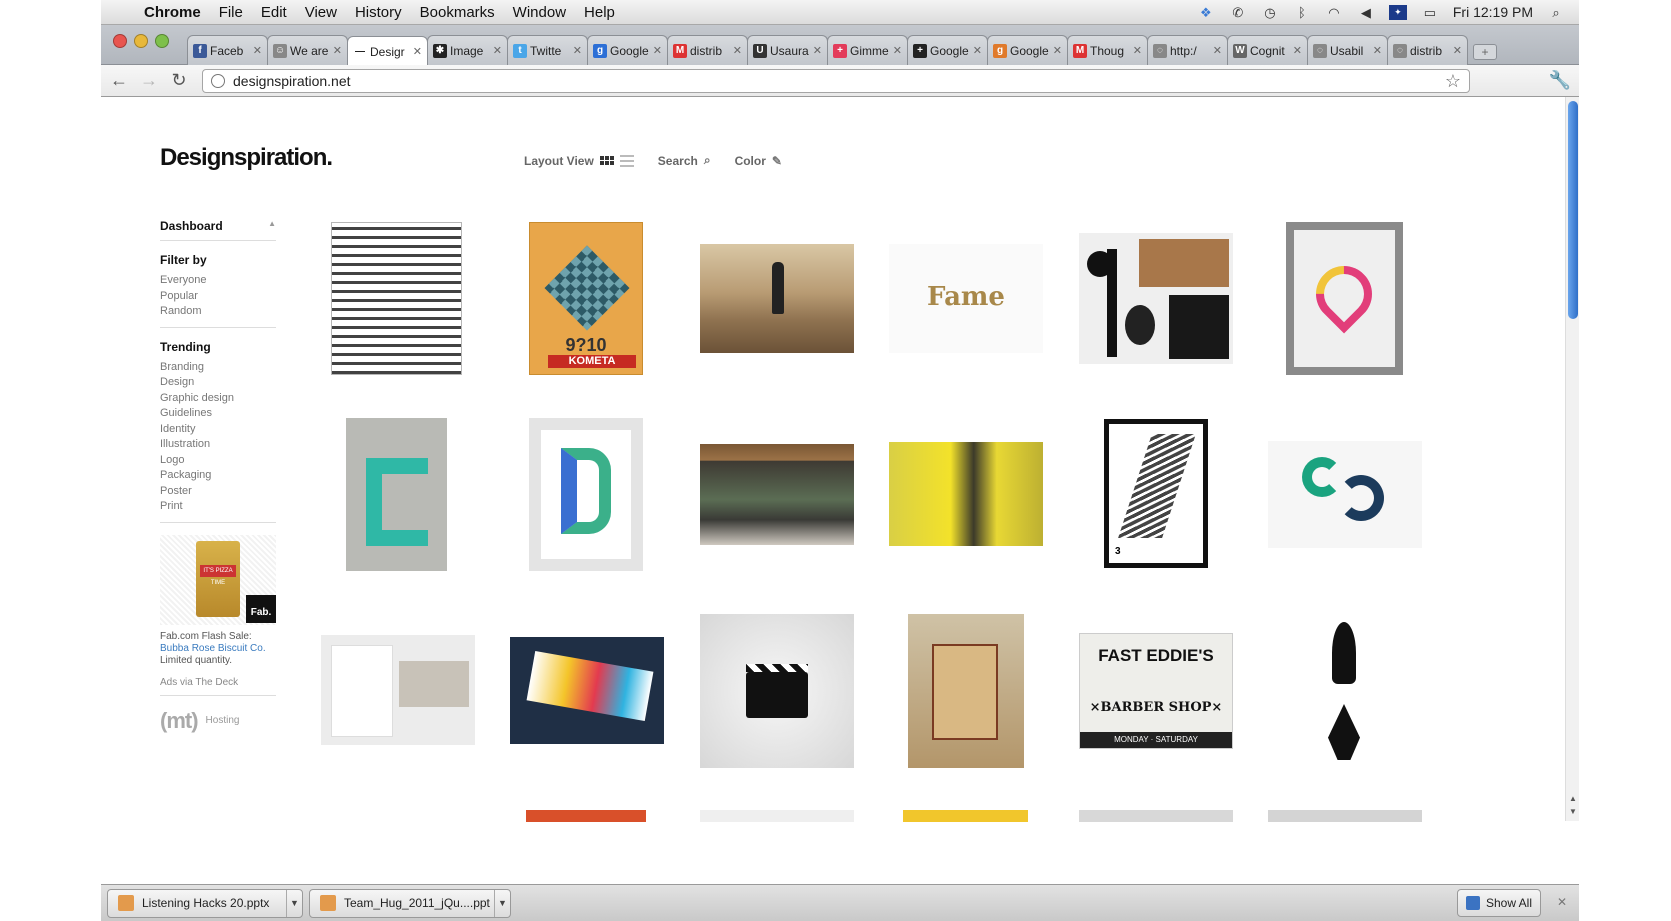 The height and width of the screenshot is (921, 1671). Describe the element at coordinates (1498, 903) in the screenshot. I see `show-all-downloads-button: Show All` at that location.